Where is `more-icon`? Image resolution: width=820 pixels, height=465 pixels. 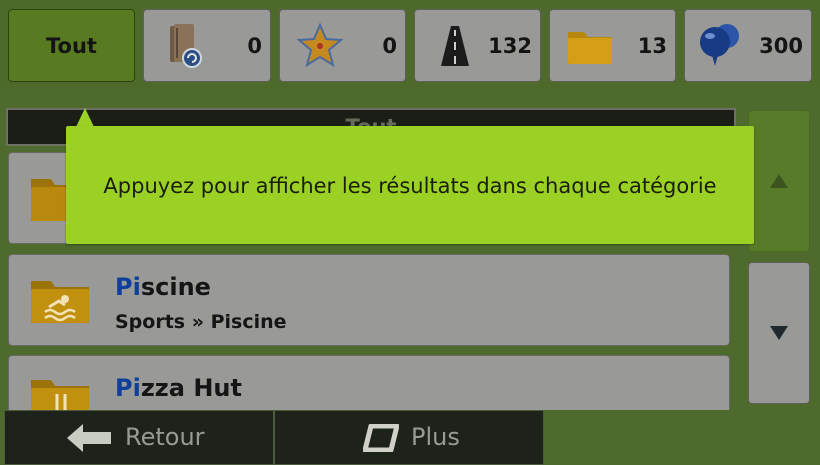
more-icon is located at coordinates (381, 438).